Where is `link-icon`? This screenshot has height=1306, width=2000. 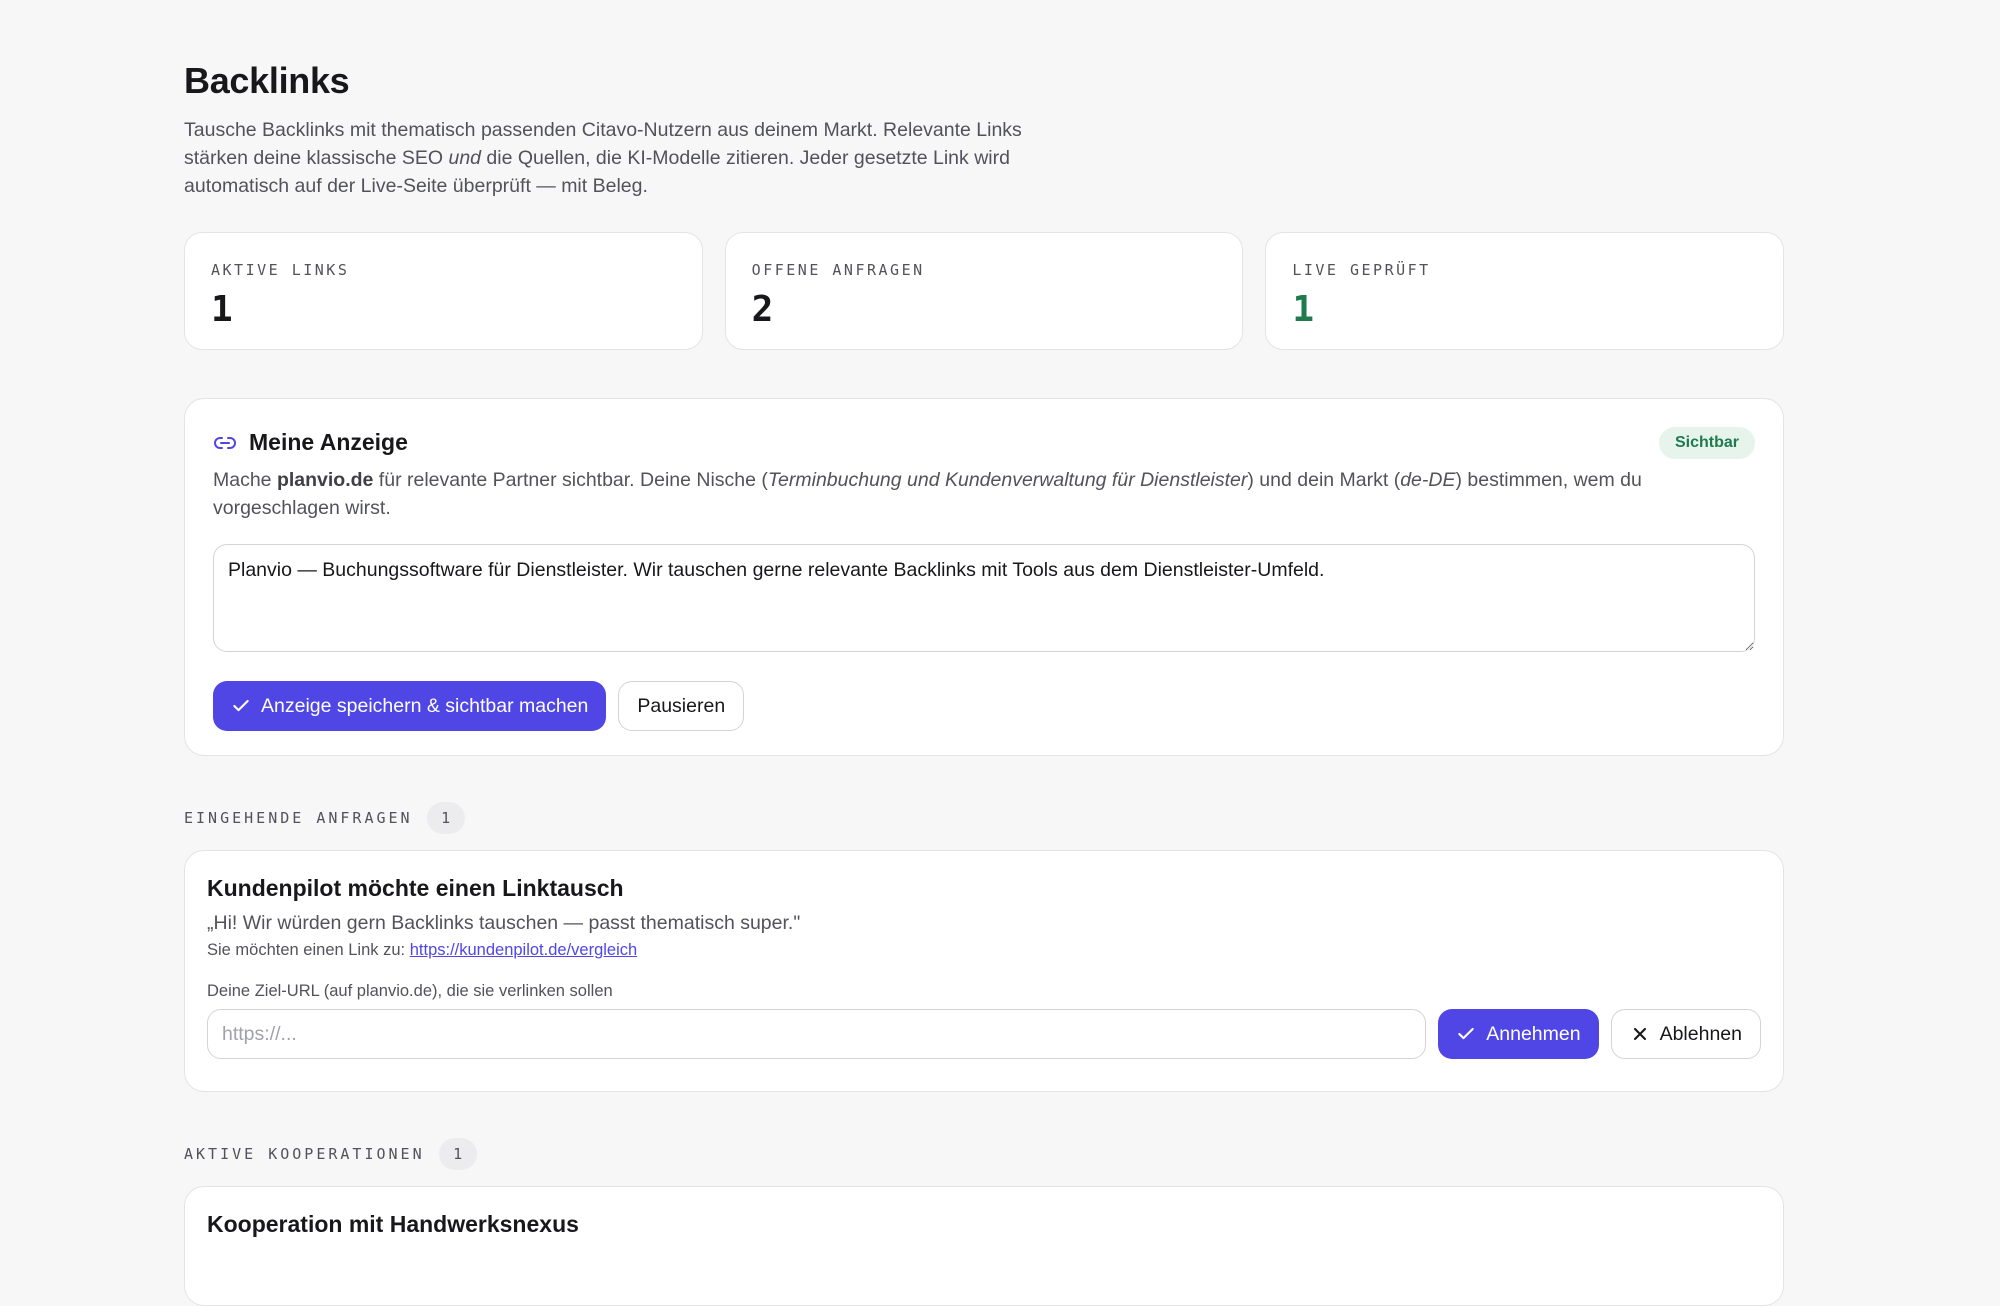 link-icon is located at coordinates (225, 443).